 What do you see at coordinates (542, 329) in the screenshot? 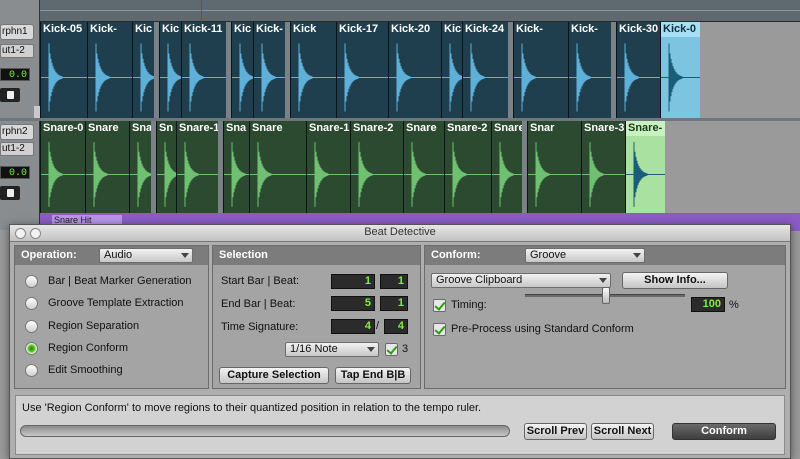
I see `preprocess-label: Pre-Process using Standard Conform` at bounding box center [542, 329].